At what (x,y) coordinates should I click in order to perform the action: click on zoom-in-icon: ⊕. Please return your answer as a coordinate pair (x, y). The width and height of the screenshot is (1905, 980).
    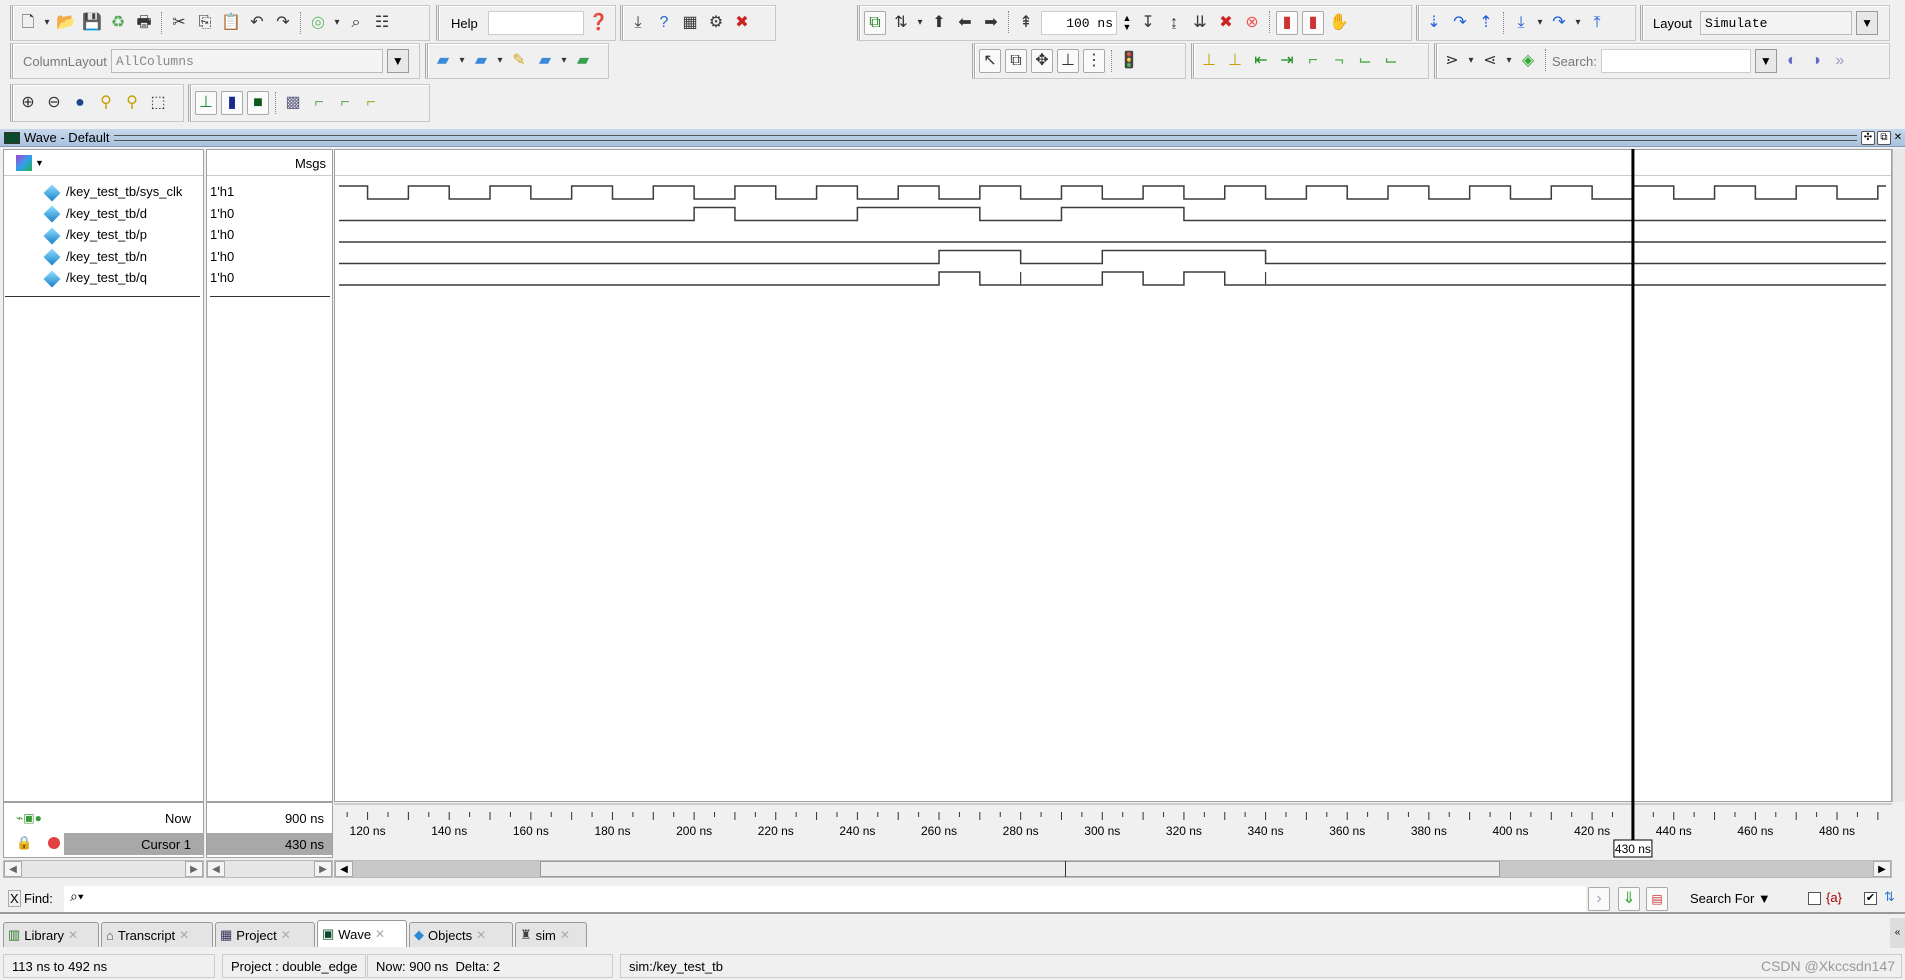
    Looking at the image, I should click on (28, 103).